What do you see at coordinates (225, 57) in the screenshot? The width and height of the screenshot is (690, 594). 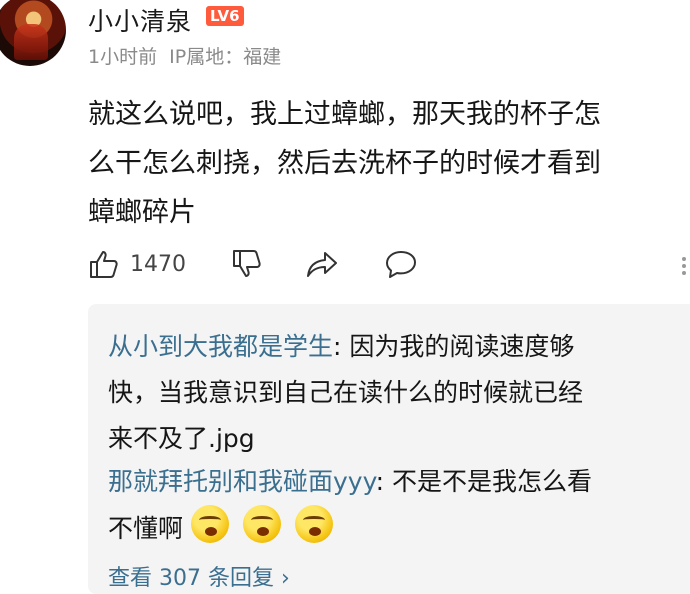 I see `ip-location: IP属地：福建` at bounding box center [225, 57].